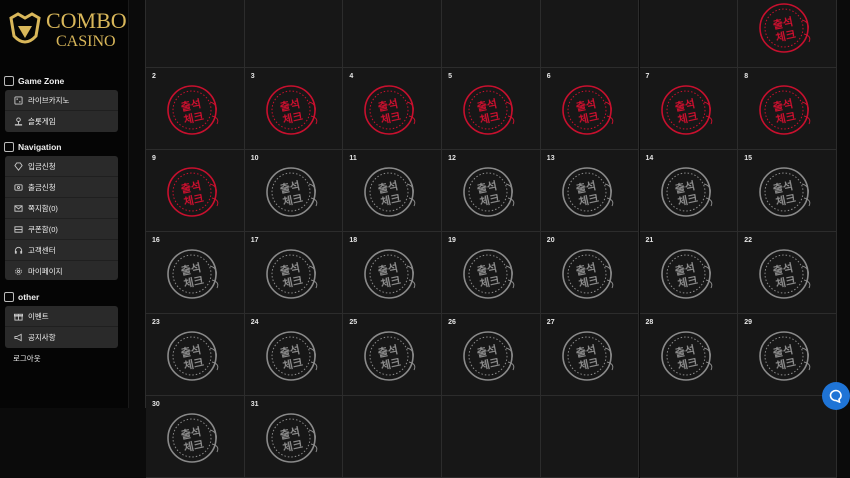 This screenshot has width=850, height=478. What do you see at coordinates (452, 240) in the screenshot?
I see `day-number: 19` at bounding box center [452, 240].